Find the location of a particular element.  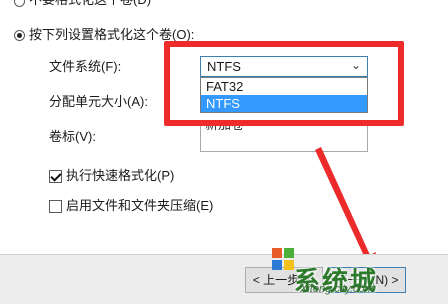

compression-label: 启用文件和文件夹压缩(E) is located at coordinates (140, 205).